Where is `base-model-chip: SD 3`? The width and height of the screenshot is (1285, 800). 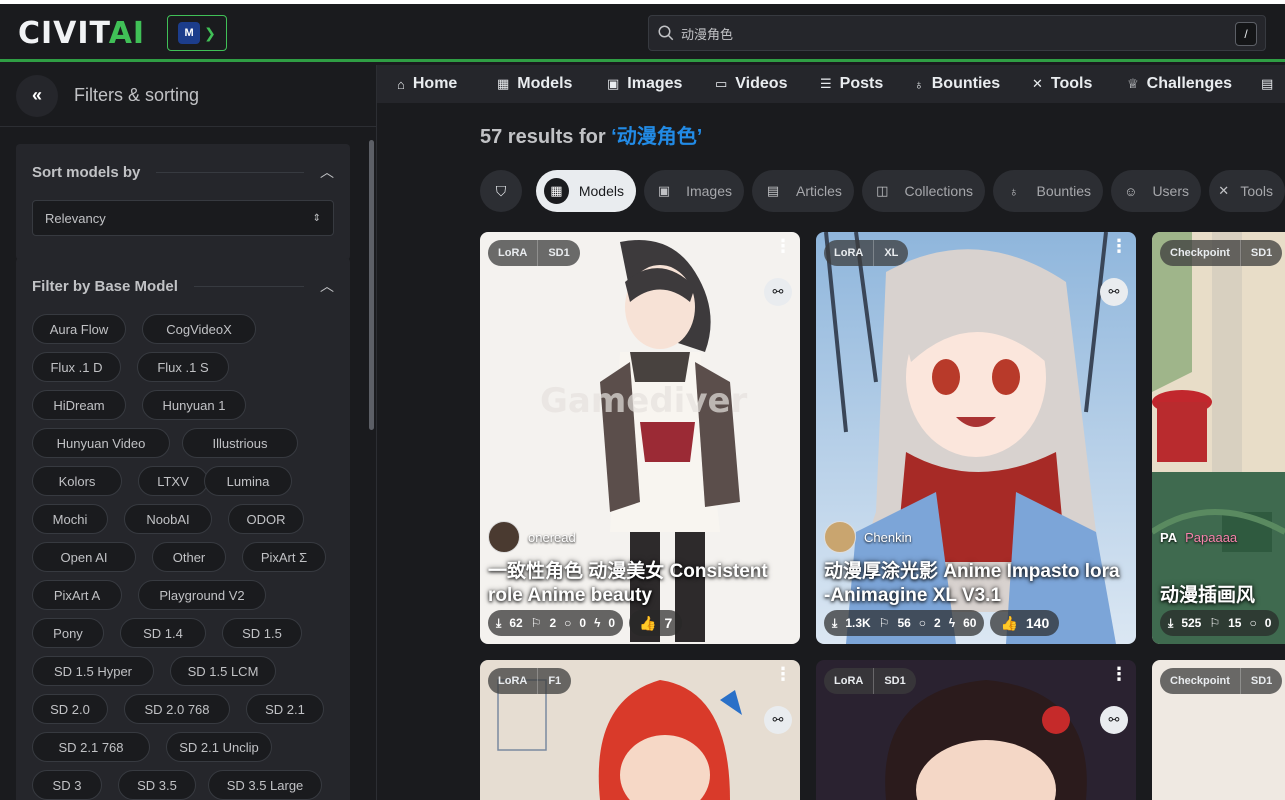 base-model-chip: SD 3 is located at coordinates (67, 785).